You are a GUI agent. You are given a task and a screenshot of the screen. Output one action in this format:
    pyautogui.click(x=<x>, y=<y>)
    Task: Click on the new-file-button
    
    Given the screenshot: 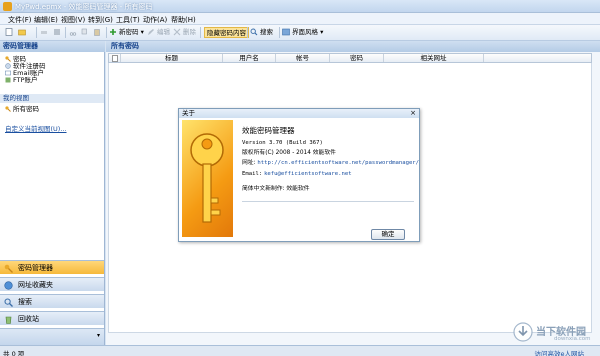 What is the action you would take?
    pyautogui.click(x=10, y=32)
    